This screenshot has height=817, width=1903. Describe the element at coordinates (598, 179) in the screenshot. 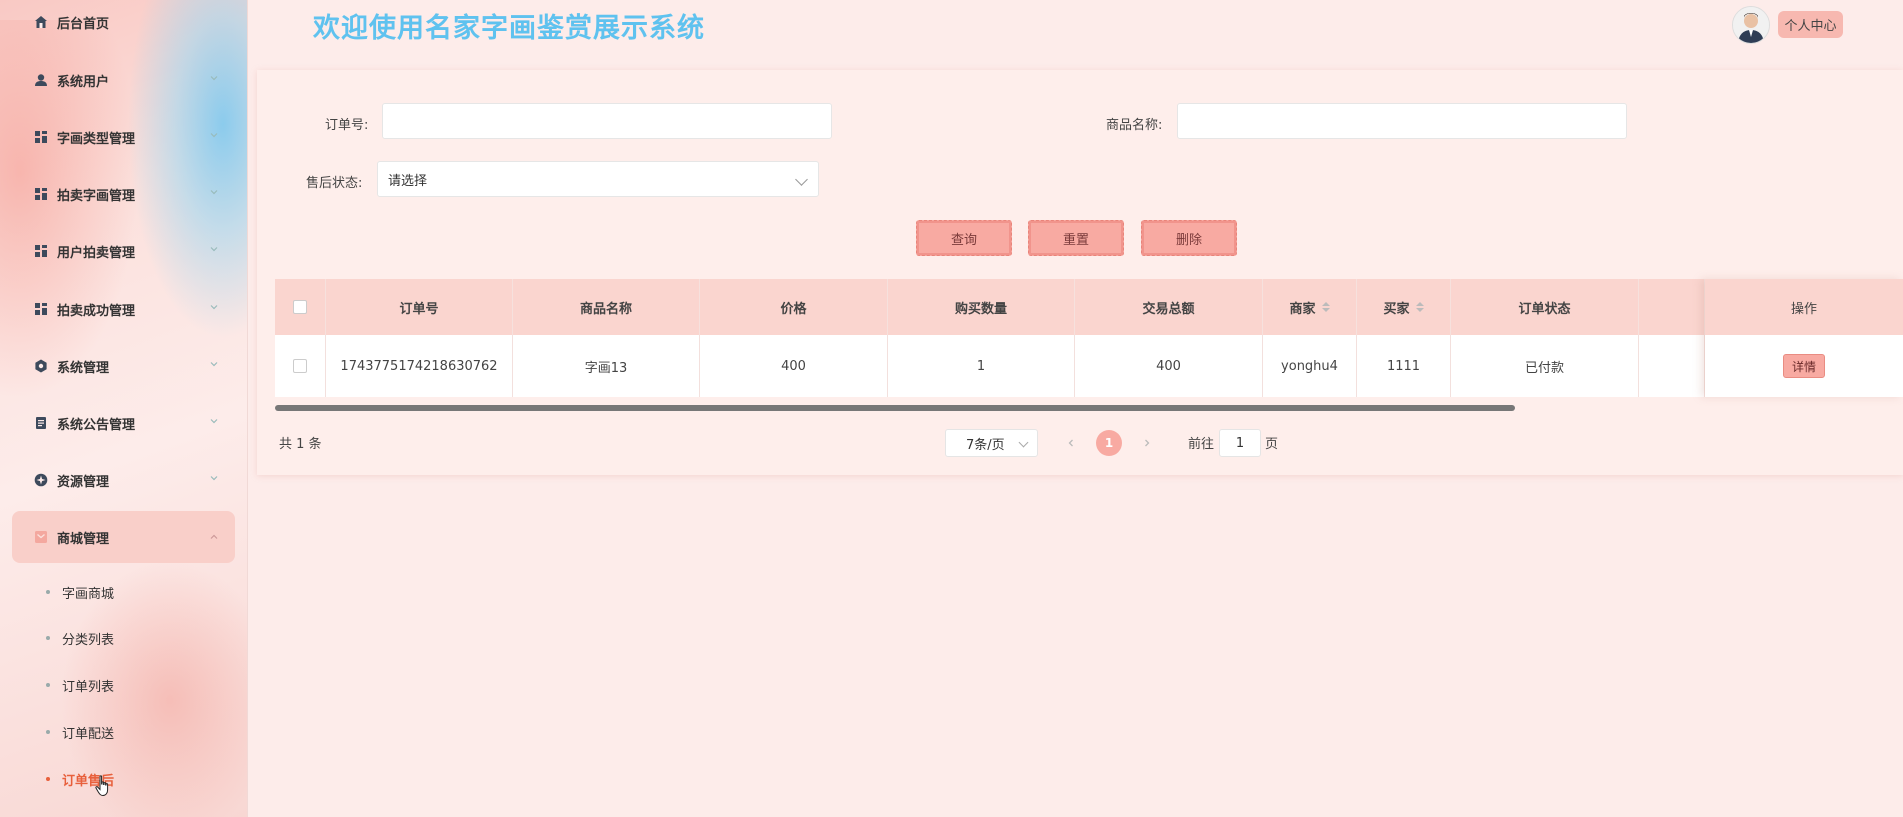

I see `after-sale-status-select: 请选择` at that location.